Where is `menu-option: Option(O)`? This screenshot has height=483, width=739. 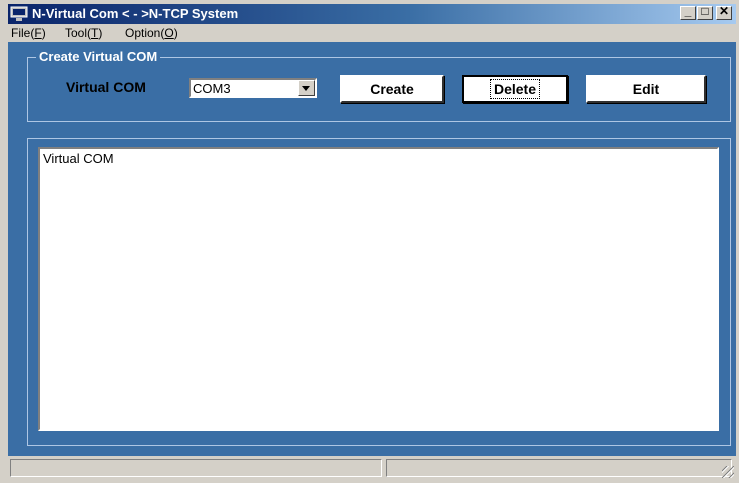 menu-option: Option(O) is located at coordinates (151, 33).